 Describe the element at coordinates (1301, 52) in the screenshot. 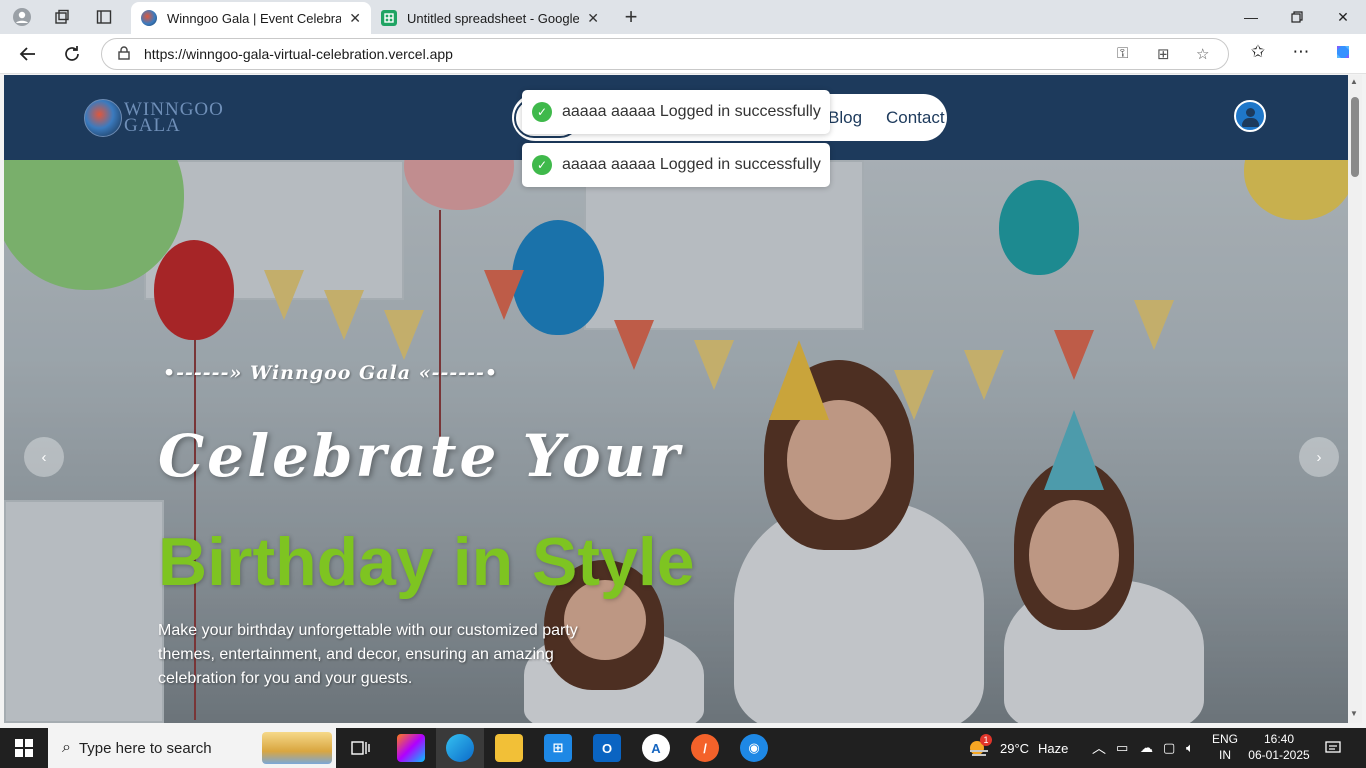

I see `more-menu-icon: ⋯` at that location.